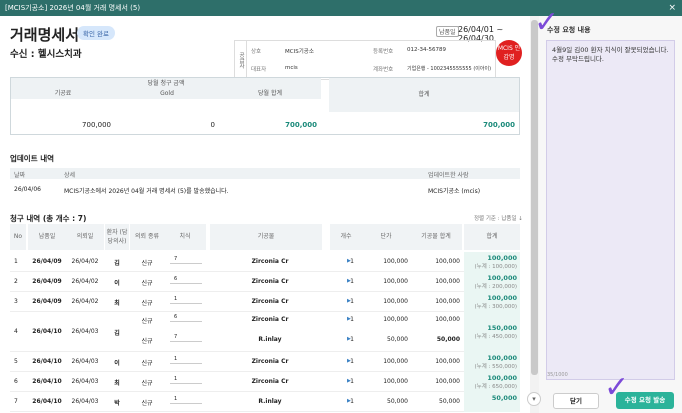  Describe the element at coordinates (492, 332) in the screenshot. I see `row-total: 150,000 (누계 : 450,000)` at that location.